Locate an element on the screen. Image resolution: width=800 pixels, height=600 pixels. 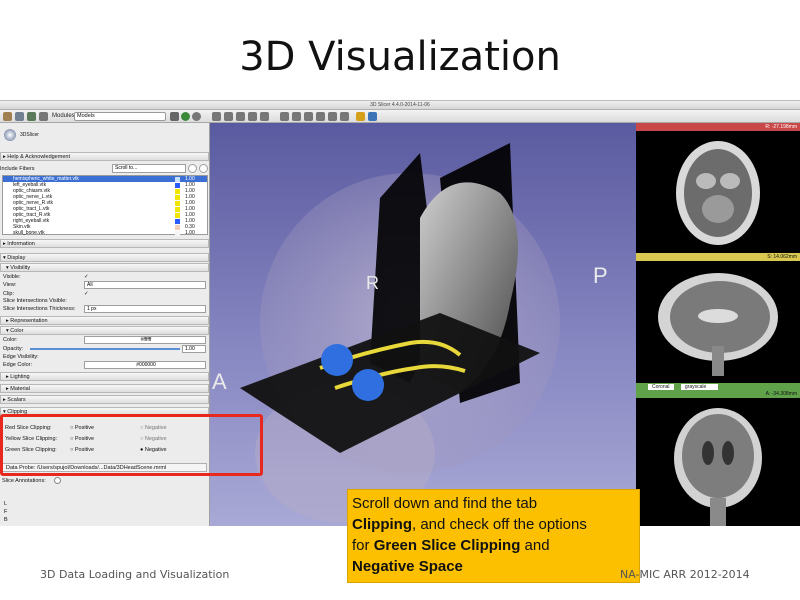
ruler-icon is located at coordinates (308, 116).